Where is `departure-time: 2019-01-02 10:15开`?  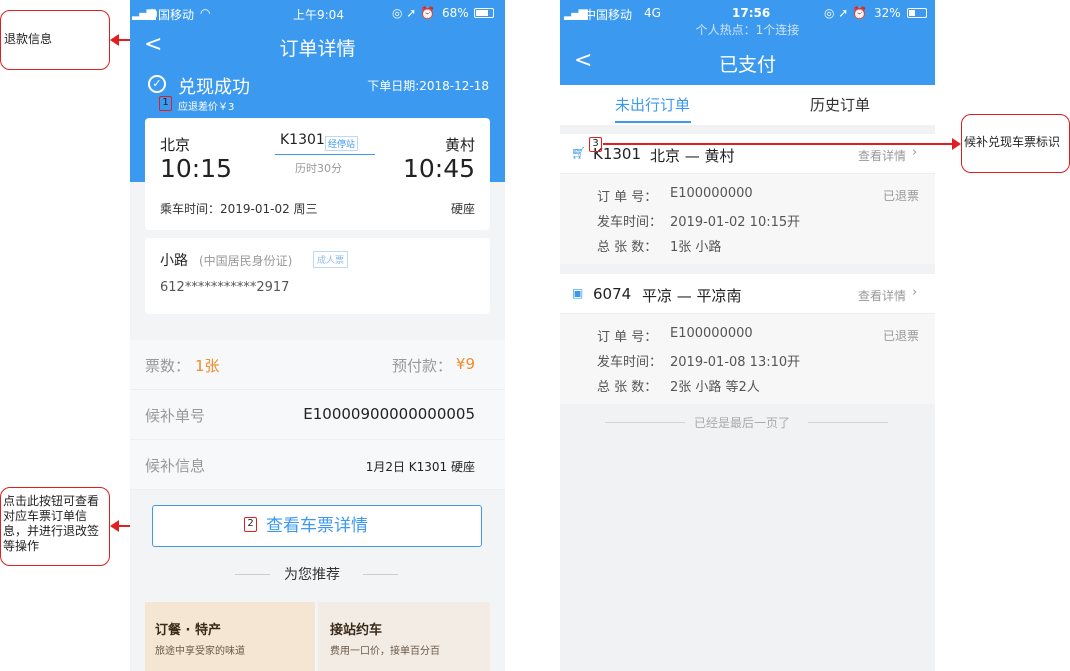
departure-time: 2019-01-02 10:15开 is located at coordinates (735, 222).